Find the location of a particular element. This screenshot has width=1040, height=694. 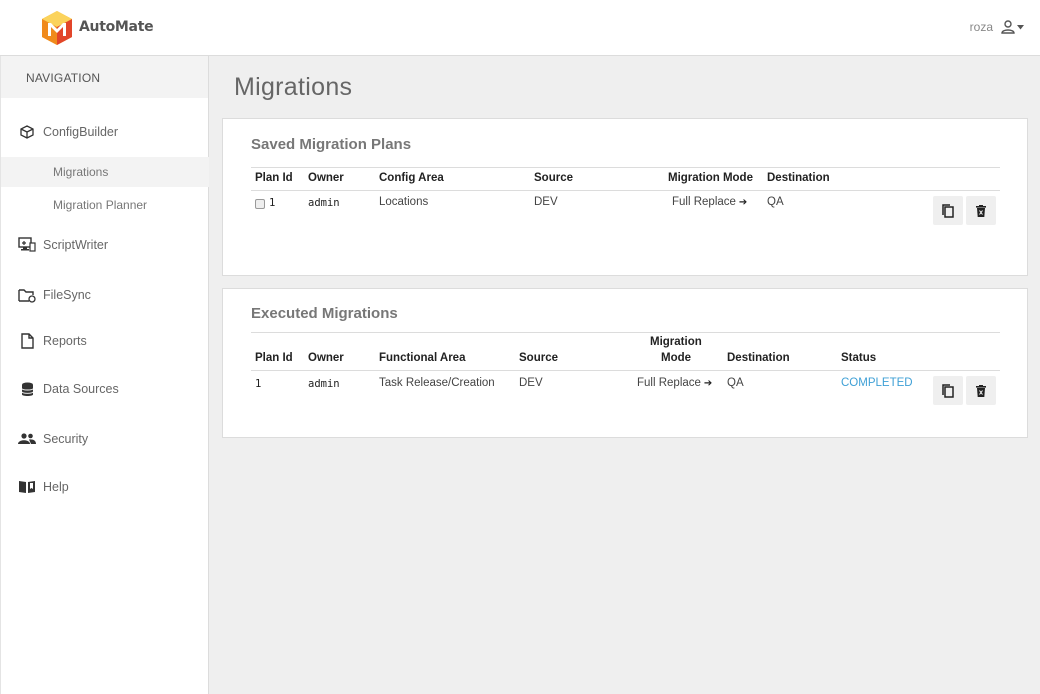

sidebar-item-label: Reports is located at coordinates (65, 341).